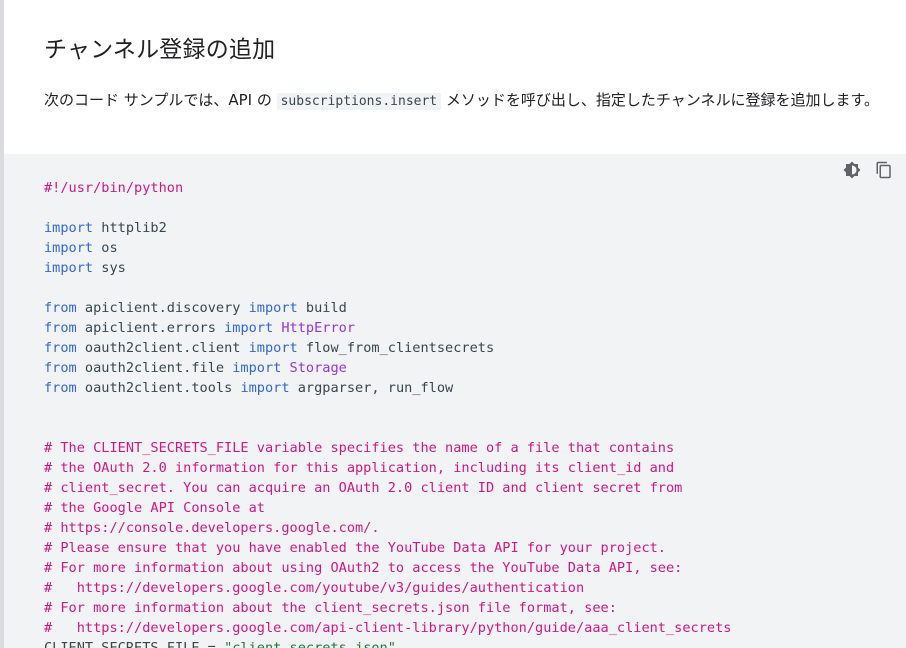 The image size is (906, 648). What do you see at coordinates (868, 170) in the screenshot?
I see `code-toolbar` at bounding box center [868, 170].